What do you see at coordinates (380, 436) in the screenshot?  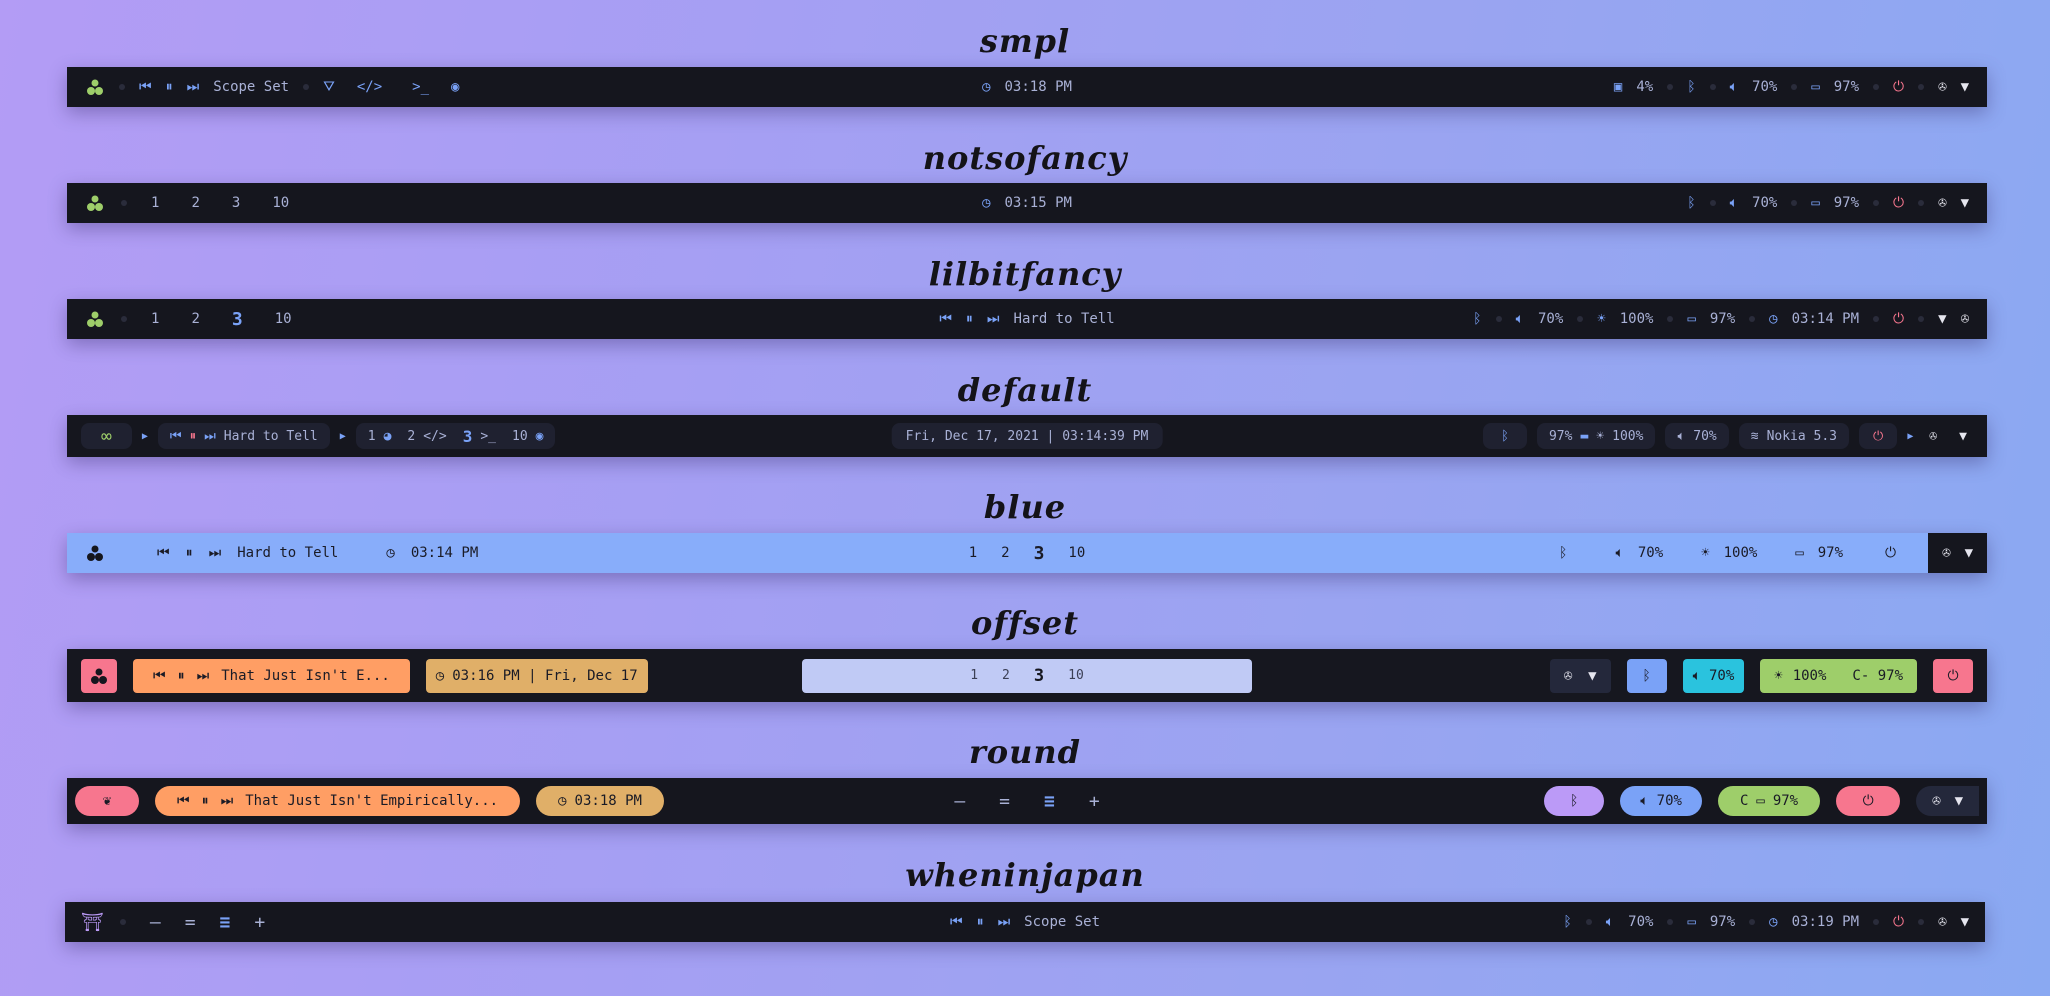 I see `workspace-1: 1 ◕` at bounding box center [380, 436].